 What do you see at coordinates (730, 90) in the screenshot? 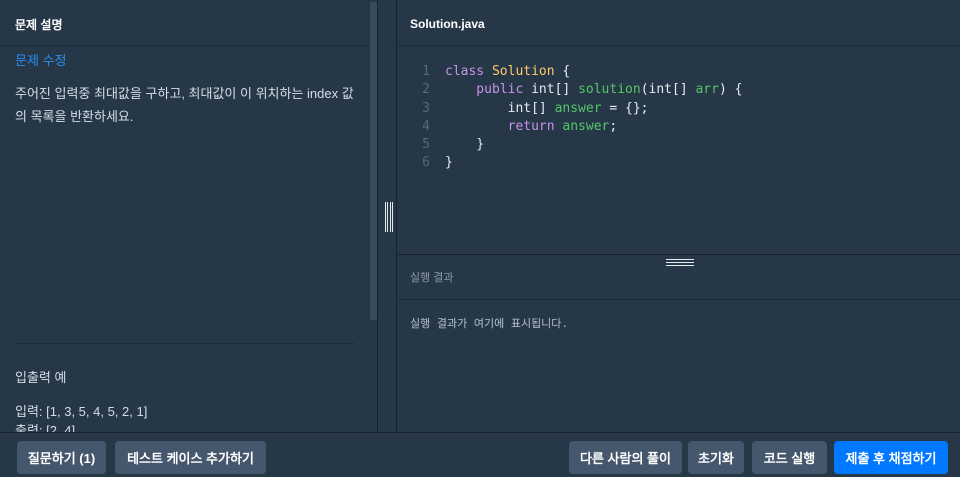
I see `code-token: ) {` at bounding box center [730, 90].